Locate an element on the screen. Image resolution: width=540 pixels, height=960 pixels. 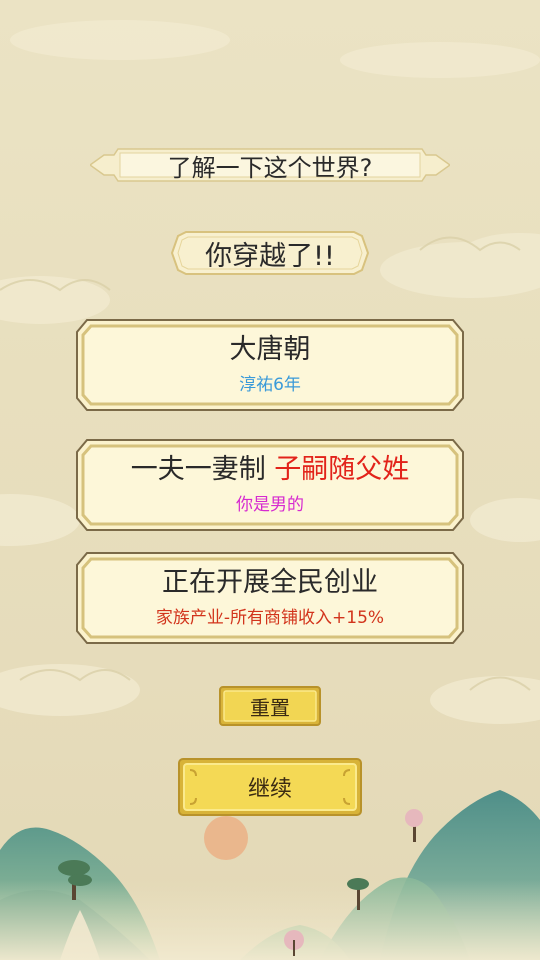
dynasty-card: 大唐朝 淳祐6年 is located at coordinates (270, 365).